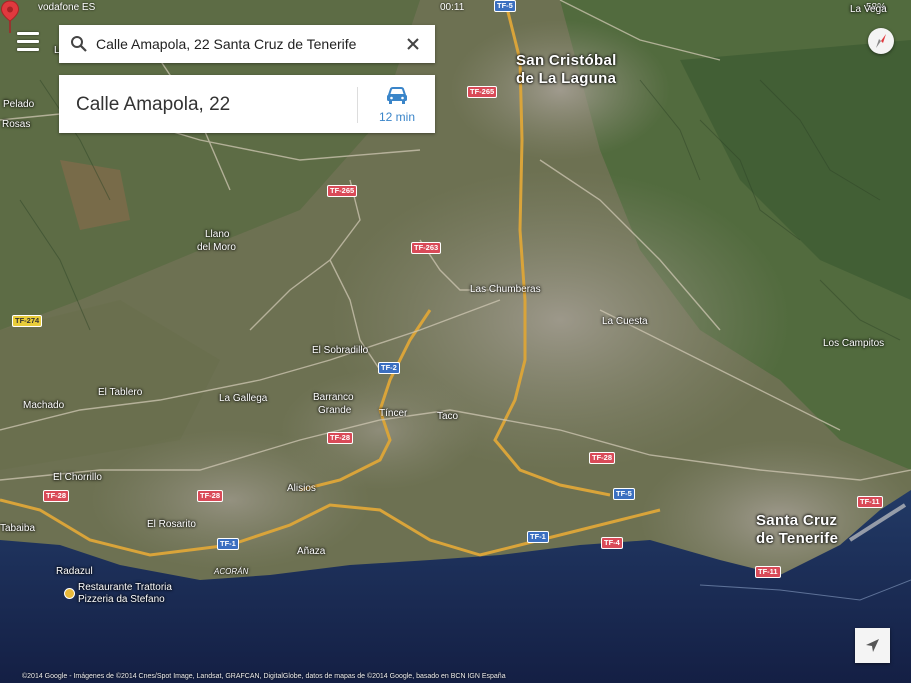  Describe the element at coordinates (854, 343) in the screenshot. I see `label-los-campitos: Los Campitos` at that location.